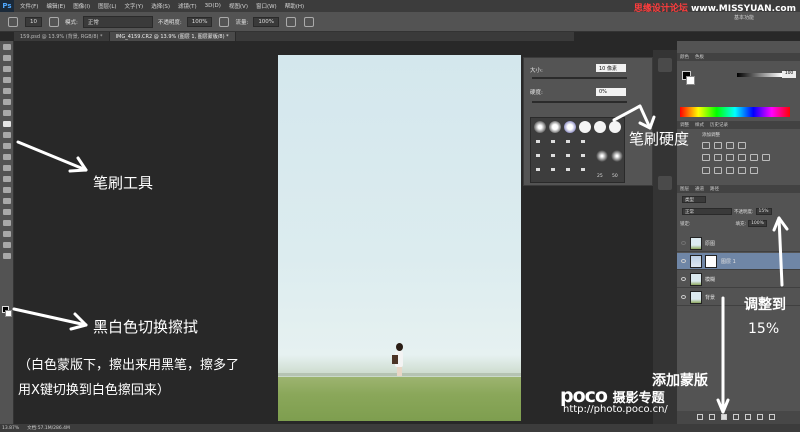 The image size is (800, 432). What do you see at coordinates (738, 261) in the screenshot?
I see `layer-row-selected: 图层 1` at bounding box center [738, 261].